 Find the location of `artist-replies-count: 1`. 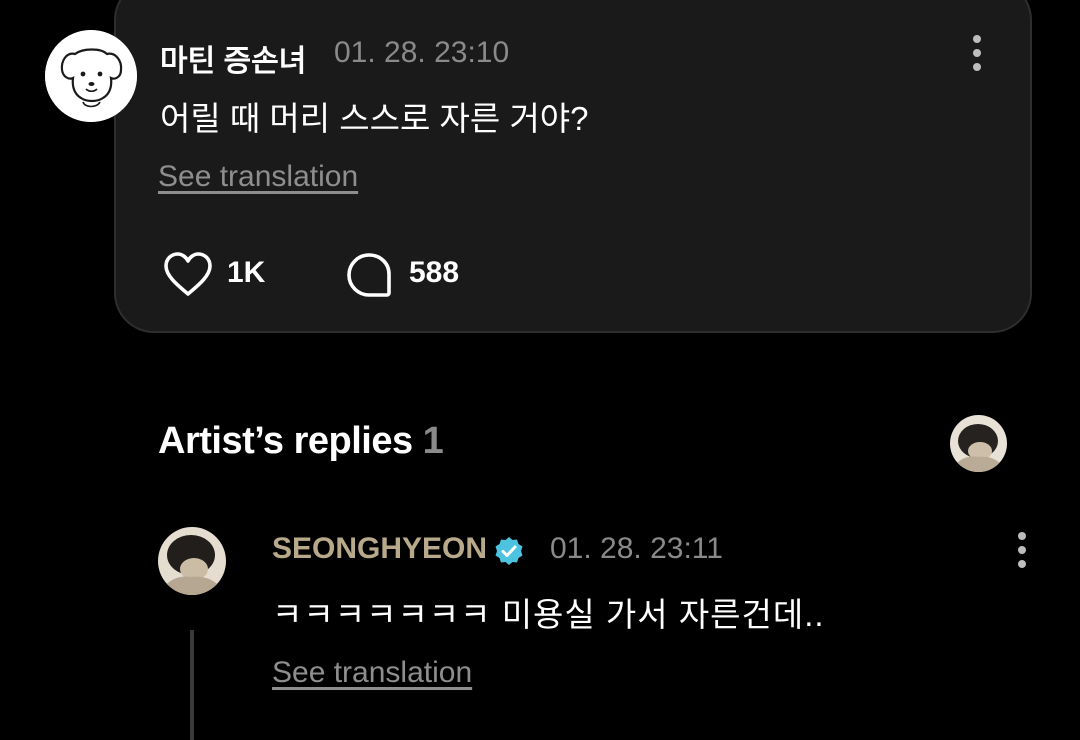

artist-replies-count: 1 is located at coordinates (433, 441).